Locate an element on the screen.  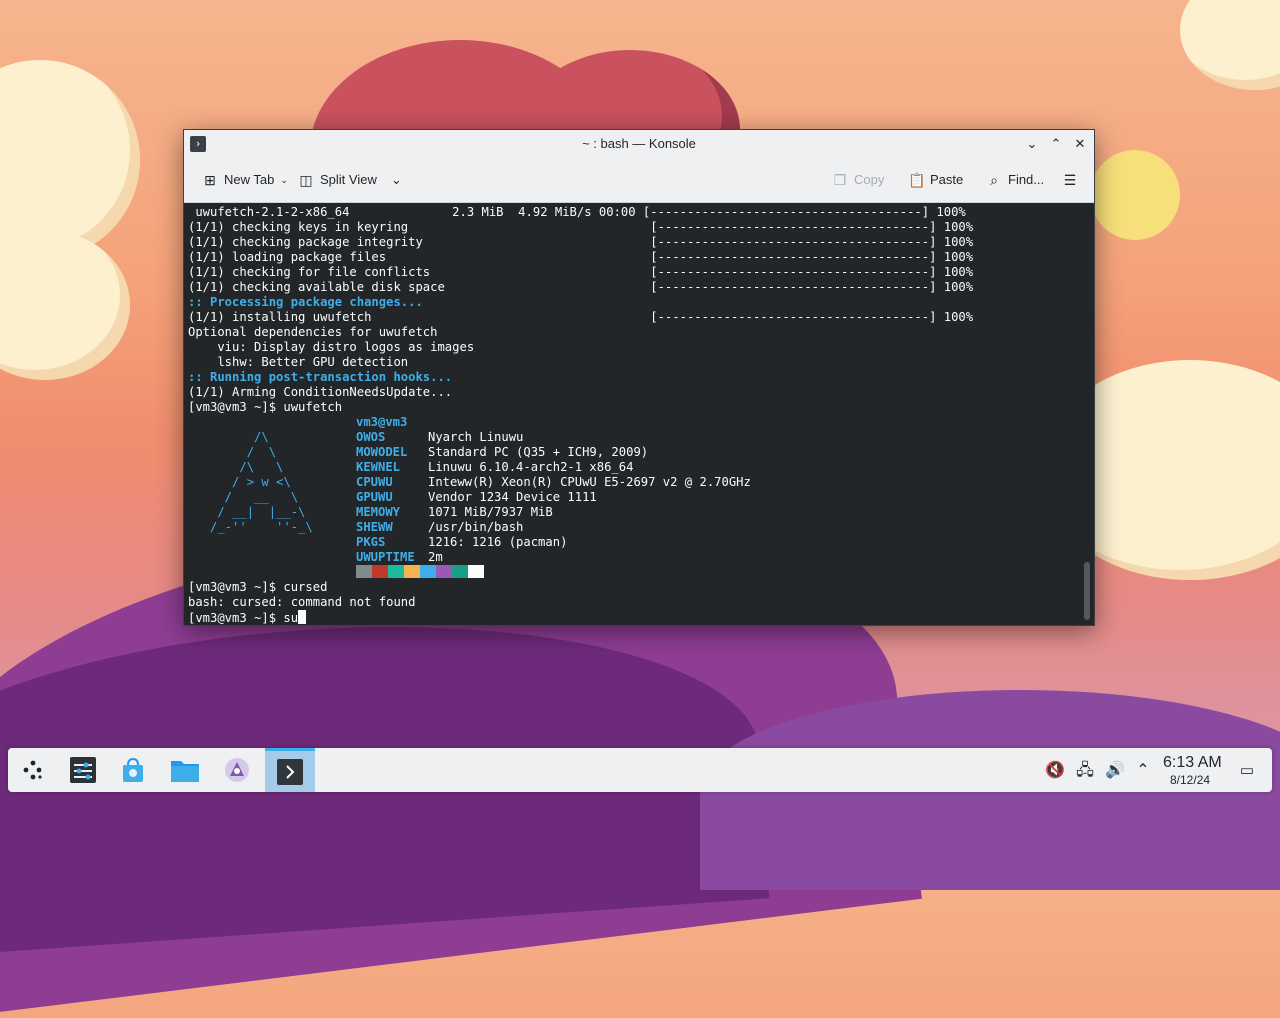
network-icon: 🖧 is located at coordinates (1085, 771).